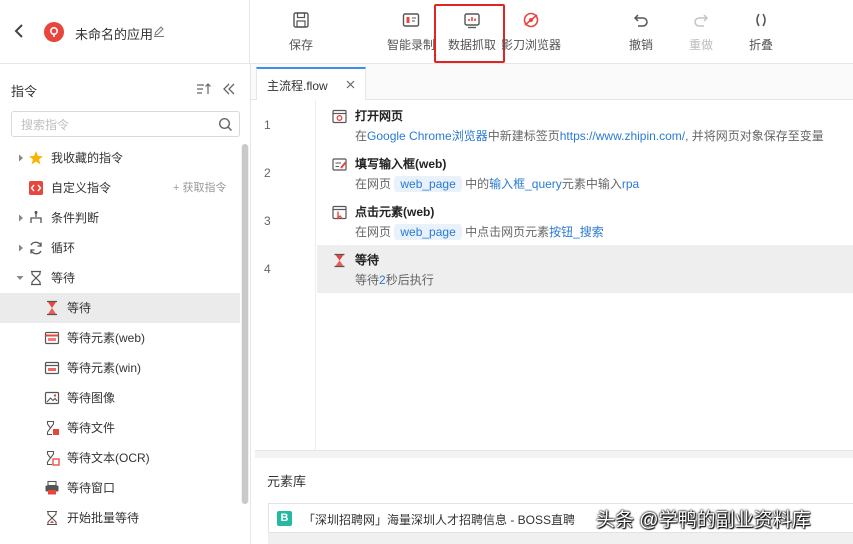  I want to click on panel-title: 指令, so click(24, 91).